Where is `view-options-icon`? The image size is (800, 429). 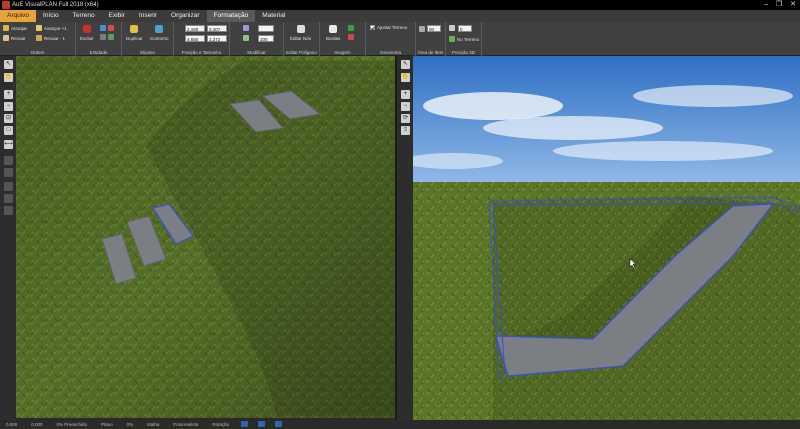
view-options-icon is located at coordinates (8, 210).